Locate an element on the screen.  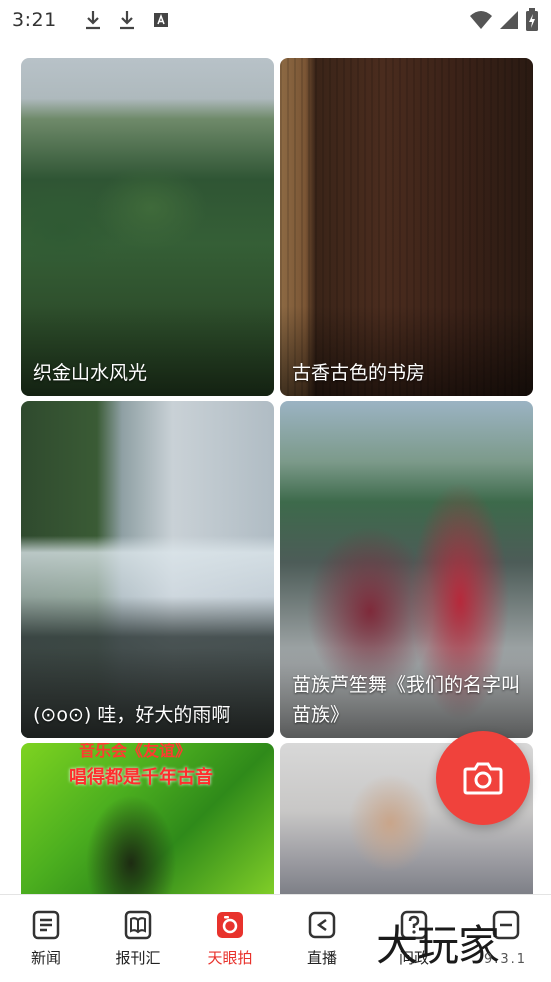
nav-label: 天眼拍 is located at coordinates (230, 958).